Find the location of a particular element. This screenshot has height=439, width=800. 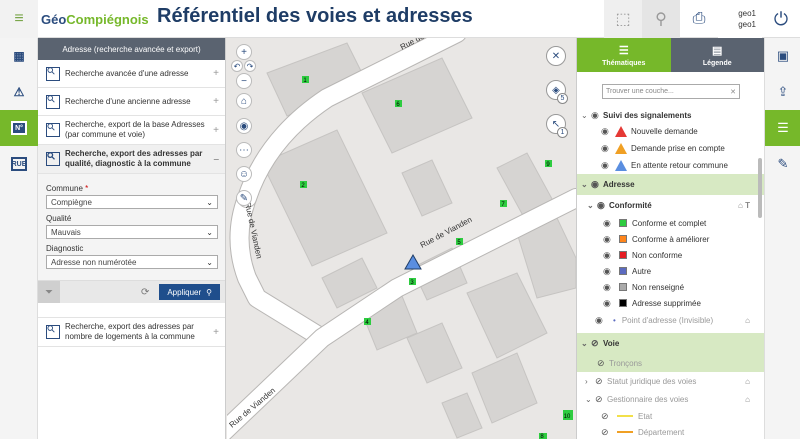

upload-icon: ⇪ is located at coordinates (782, 92).